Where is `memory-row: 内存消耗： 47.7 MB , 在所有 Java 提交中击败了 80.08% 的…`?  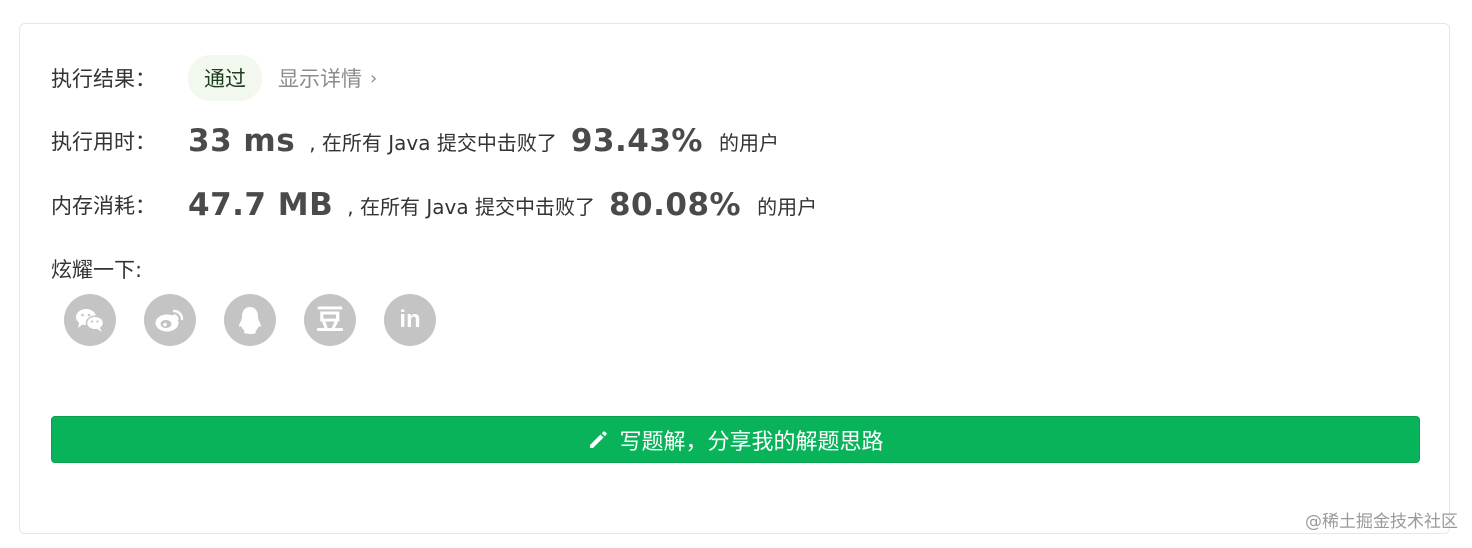 memory-row: 内存消耗： 47.7 MB , 在所有 Java 提交中击败了 80.08% 的… is located at coordinates (434, 205).